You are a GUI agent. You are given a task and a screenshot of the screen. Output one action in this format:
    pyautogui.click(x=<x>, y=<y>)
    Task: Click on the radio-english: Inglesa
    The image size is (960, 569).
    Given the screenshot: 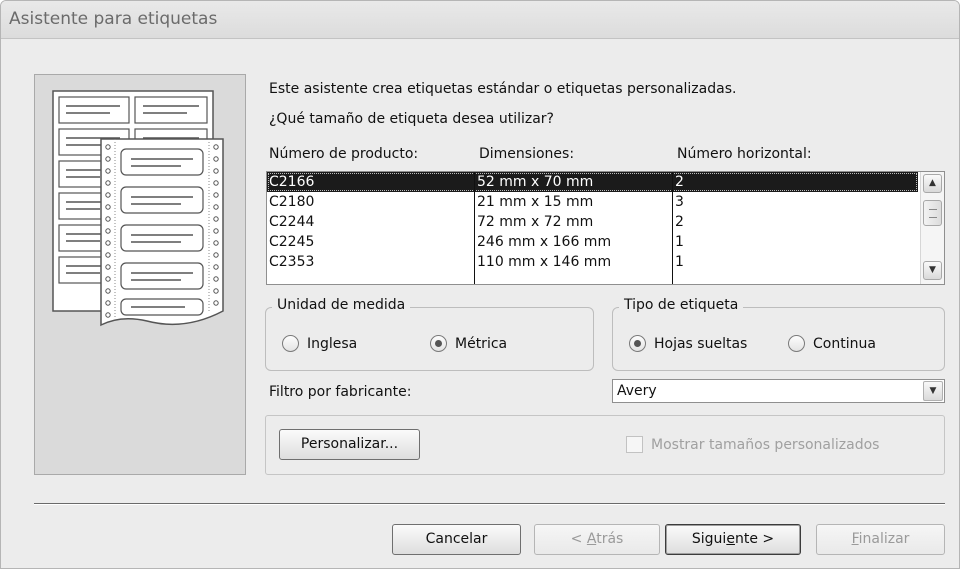 What is the action you would take?
    pyautogui.click(x=319, y=343)
    